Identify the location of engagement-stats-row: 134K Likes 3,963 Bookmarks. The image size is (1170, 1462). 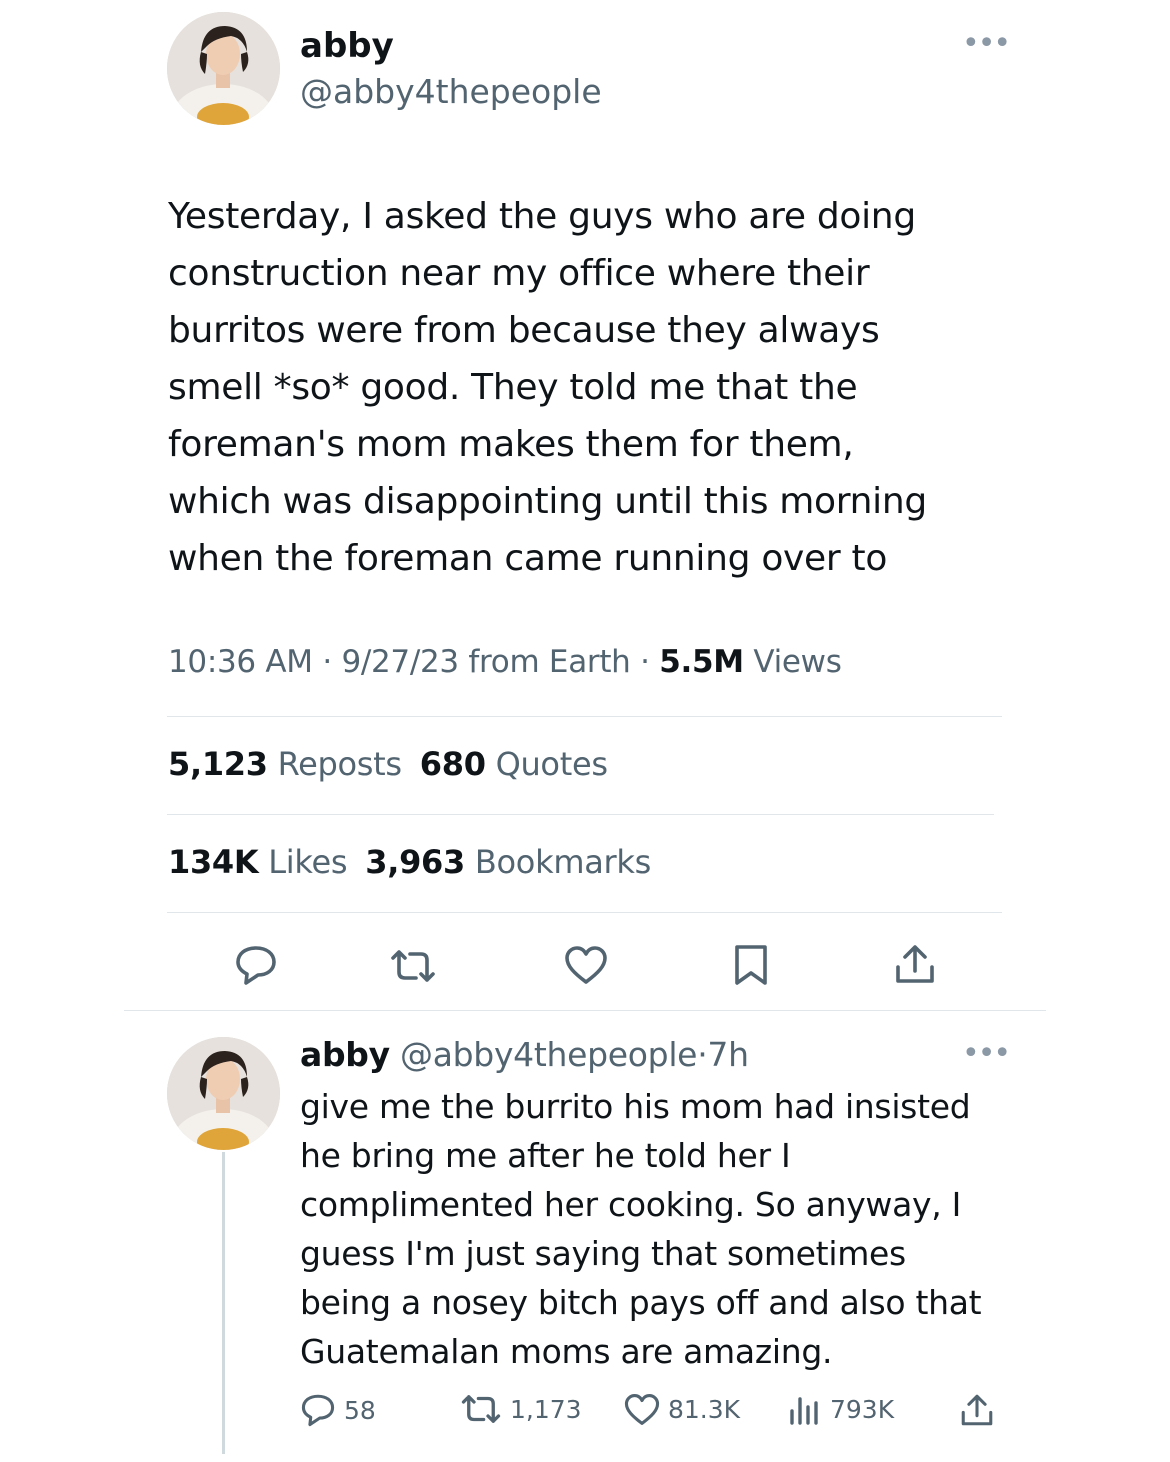
(409, 862).